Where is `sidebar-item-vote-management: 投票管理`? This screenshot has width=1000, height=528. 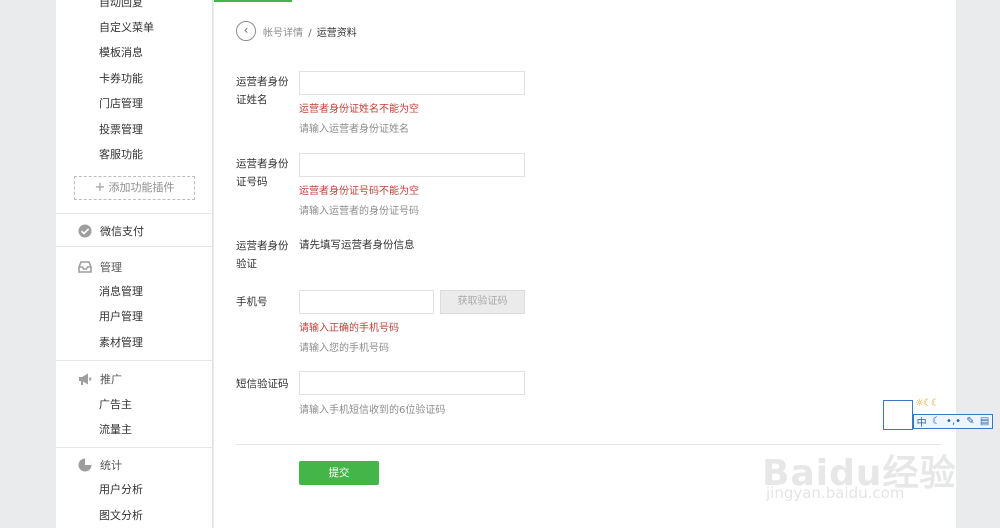 sidebar-item-vote-management: 投票管理 is located at coordinates (121, 130).